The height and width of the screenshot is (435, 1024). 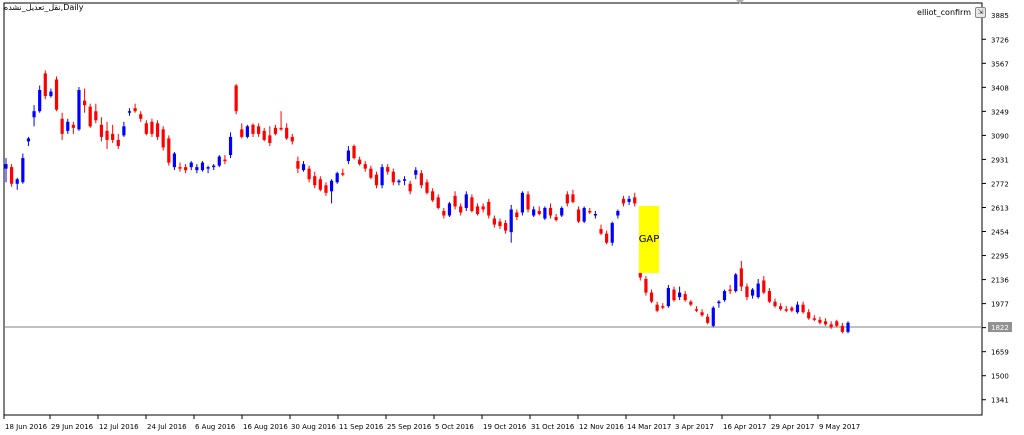 I want to click on x-tick-label: 18 Jun 2016, so click(x=26, y=427).